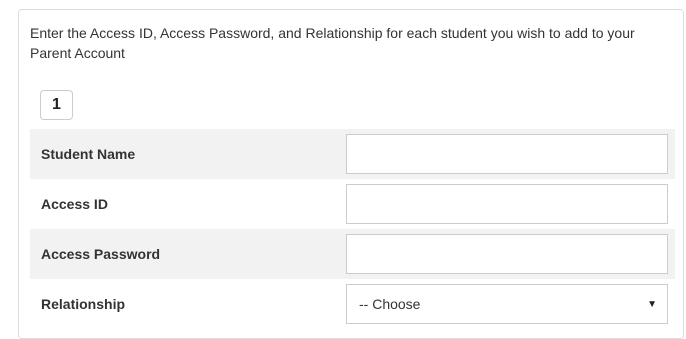 This screenshot has height=339, width=686. I want to click on access-id-input, so click(507, 204).